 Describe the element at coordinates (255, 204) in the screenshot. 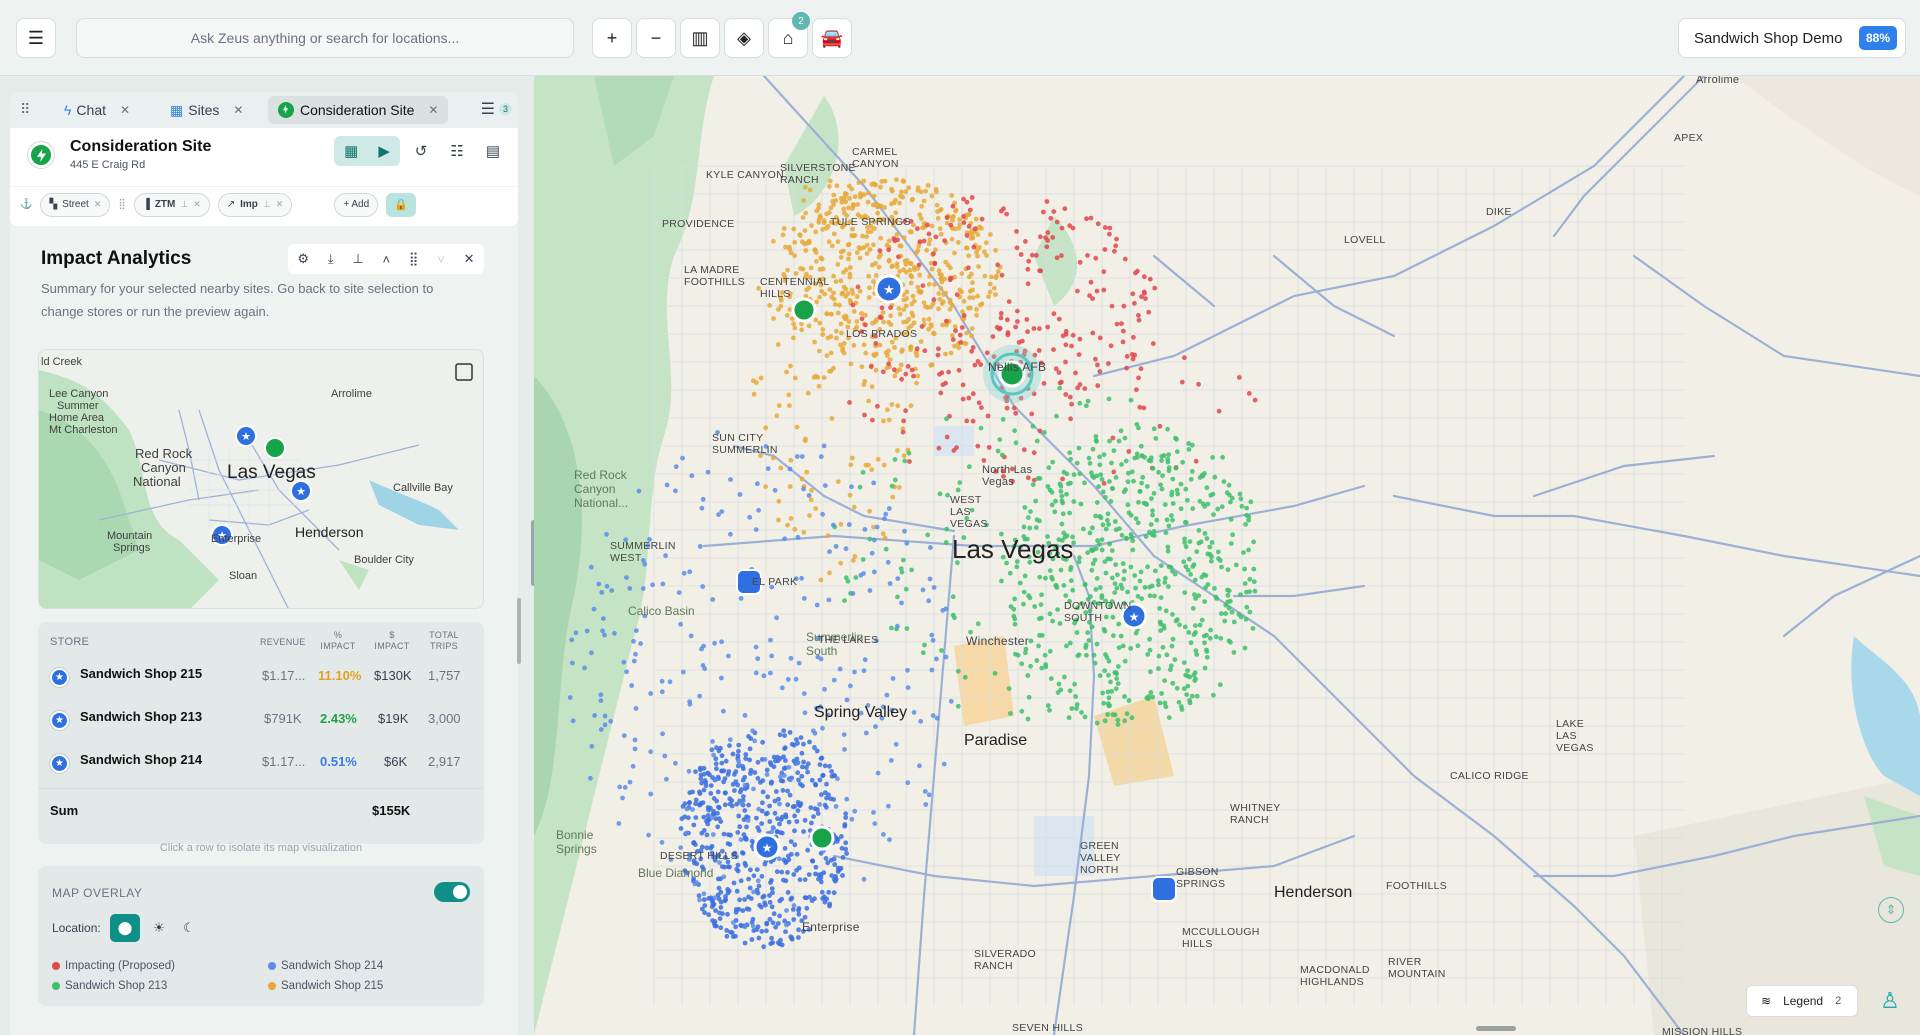

I see `chip-imp: ↗ Imp ⊥ ✕` at that location.